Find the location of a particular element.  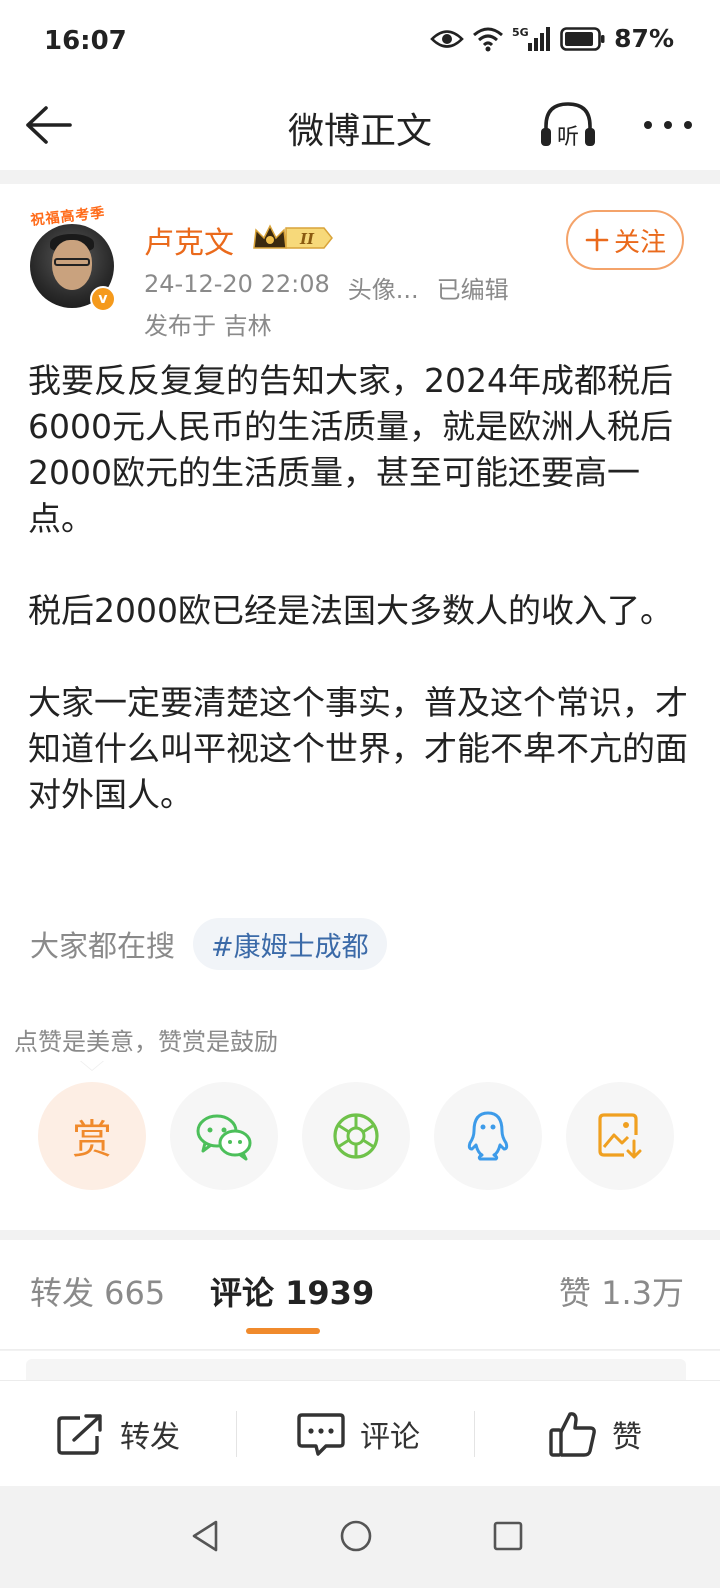

headphones-icon: 听 is located at coordinates (568, 126).